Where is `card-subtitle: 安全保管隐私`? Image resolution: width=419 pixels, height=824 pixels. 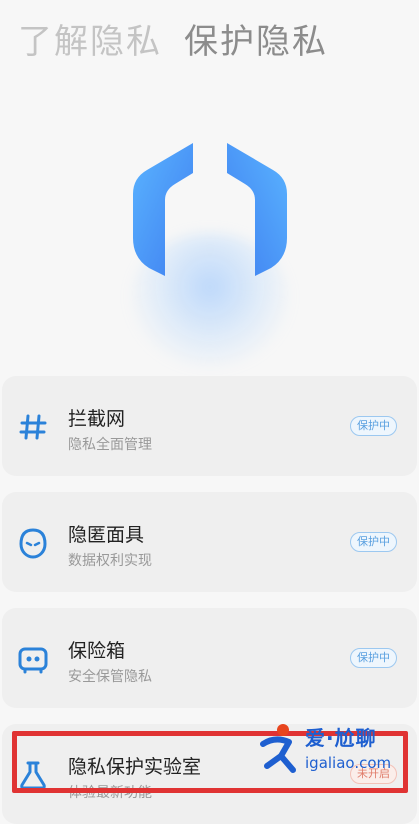 card-subtitle: 安全保管隐私 is located at coordinates (110, 677).